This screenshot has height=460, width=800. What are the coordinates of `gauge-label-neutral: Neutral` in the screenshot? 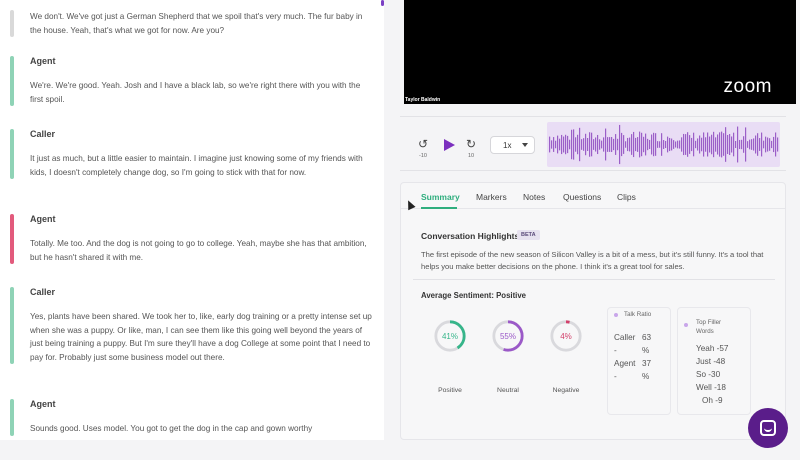 It's located at (508, 390).